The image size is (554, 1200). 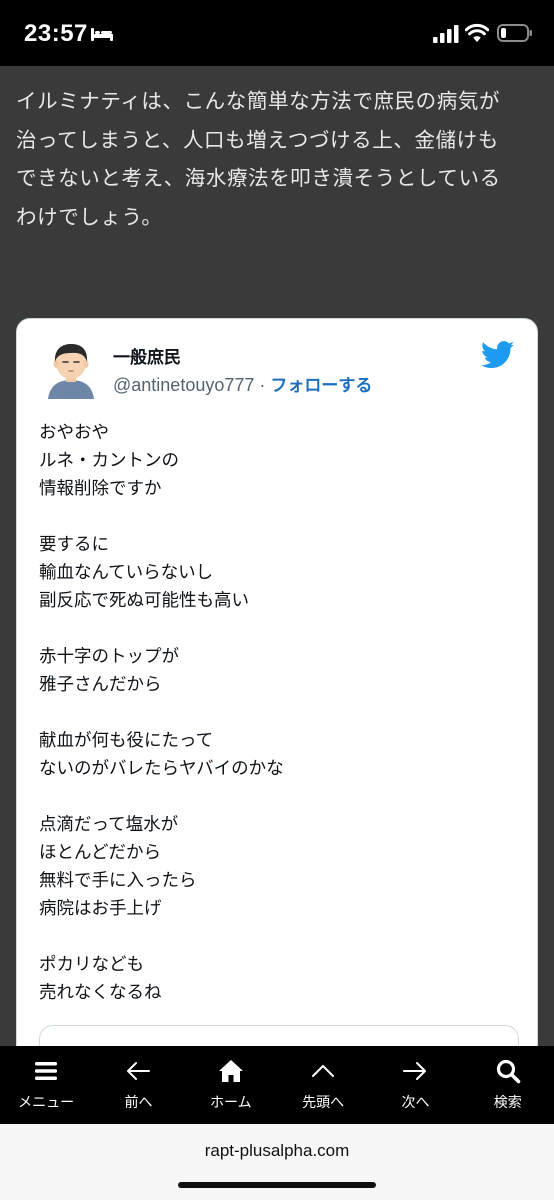 What do you see at coordinates (415, 1071) in the screenshot?
I see `arrow-right-icon` at bounding box center [415, 1071].